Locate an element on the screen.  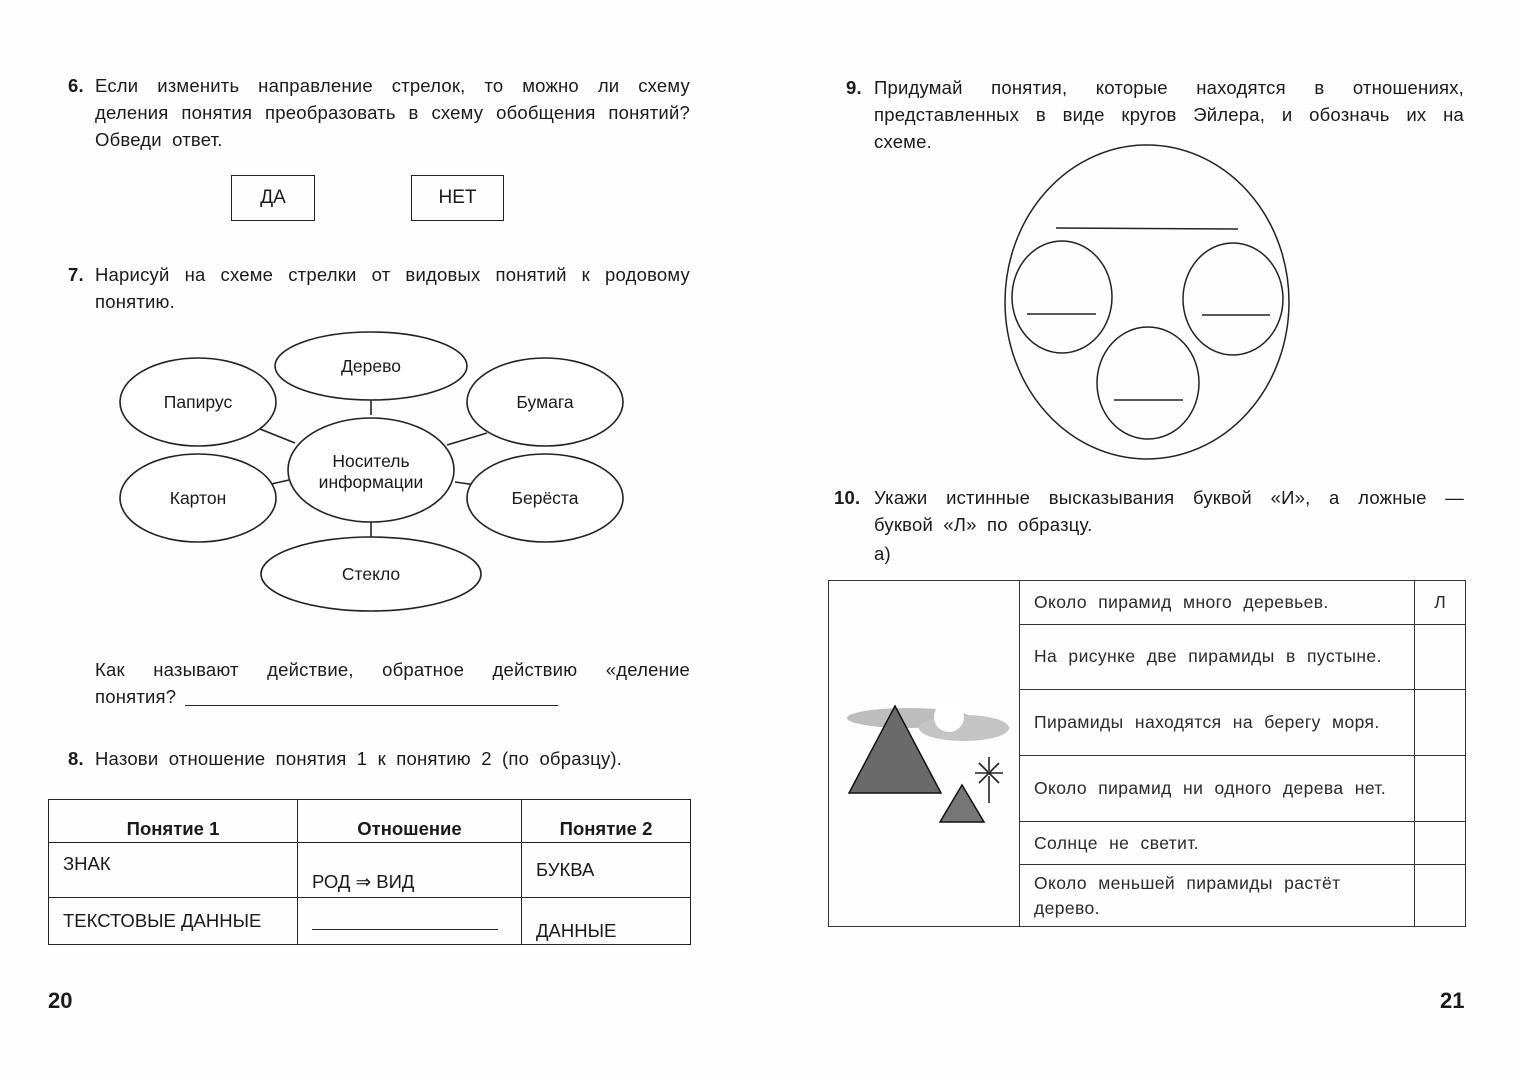
palm-tree-icon is located at coordinates (989, 780).